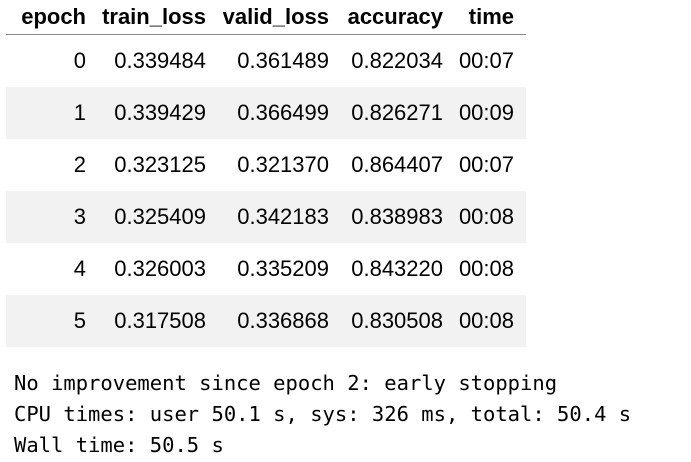 This screenshot has height=462, width=691. I want to click on cell-accuracy: 0.838983, so click(398, 217).